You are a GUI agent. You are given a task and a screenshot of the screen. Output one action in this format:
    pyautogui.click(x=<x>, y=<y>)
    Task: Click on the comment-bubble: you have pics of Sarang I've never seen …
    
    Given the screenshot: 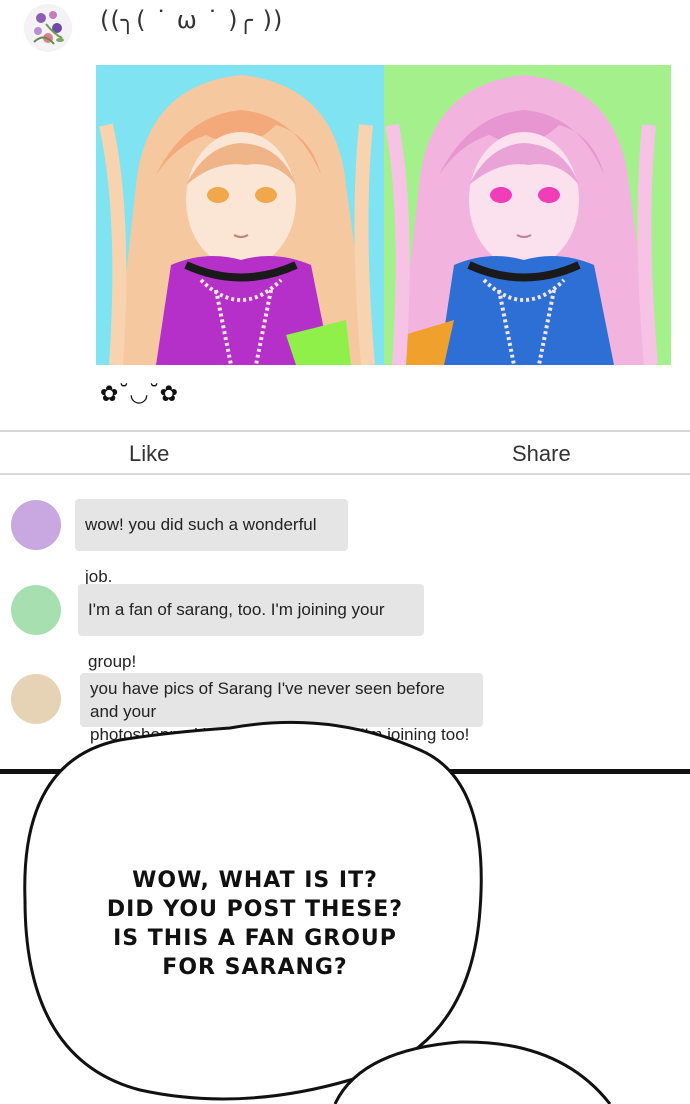 What is the action you would take?
    pyautogui.click(x=281, y=708)
    